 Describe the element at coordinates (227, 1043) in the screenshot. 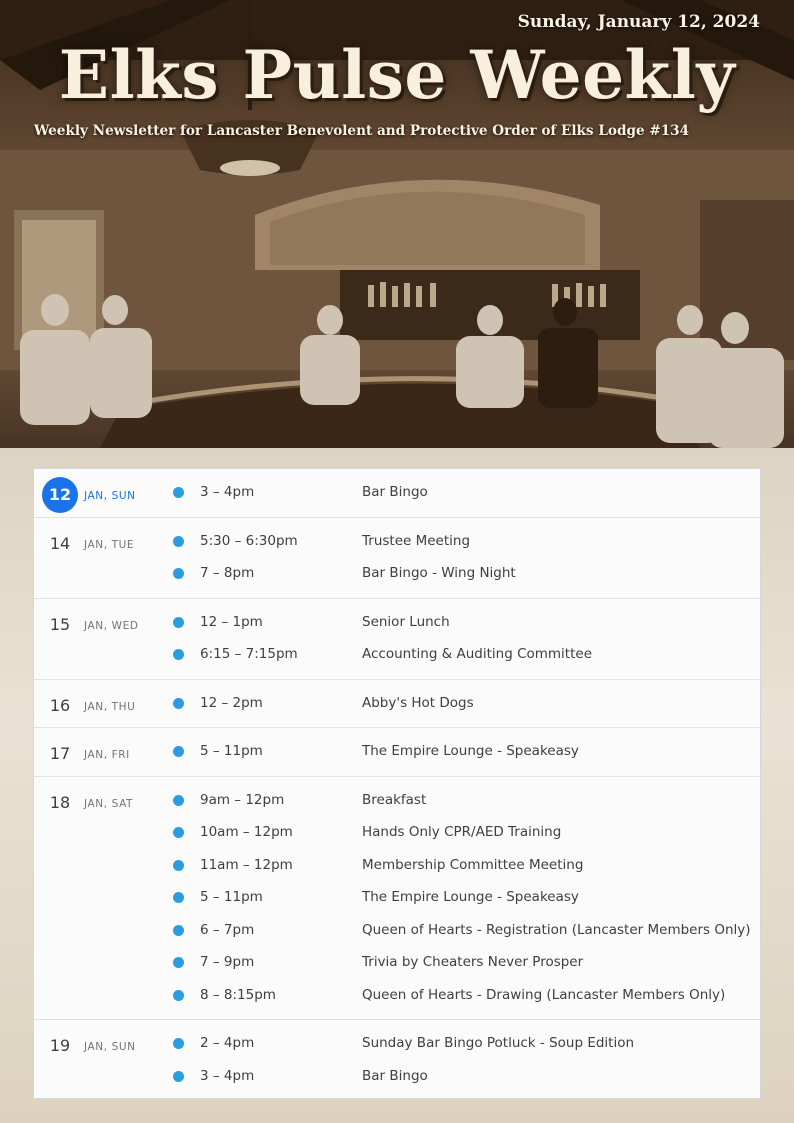

I see `event-time: 2 – 4pm` at that location.